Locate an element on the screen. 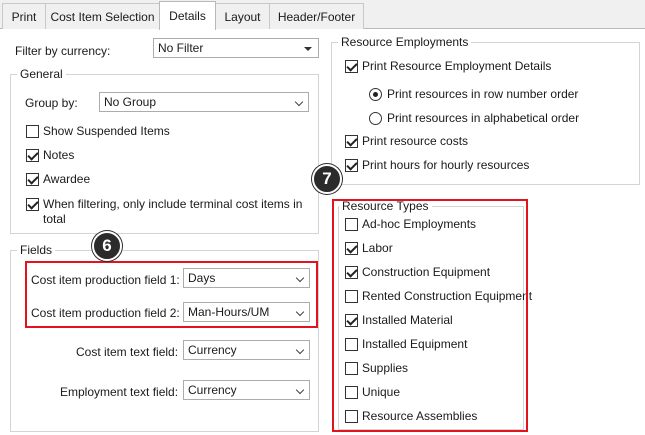 Image resolution: width=645 pixels, height=435 pixels. tab-details: Details is located at coordinates (187, 15).